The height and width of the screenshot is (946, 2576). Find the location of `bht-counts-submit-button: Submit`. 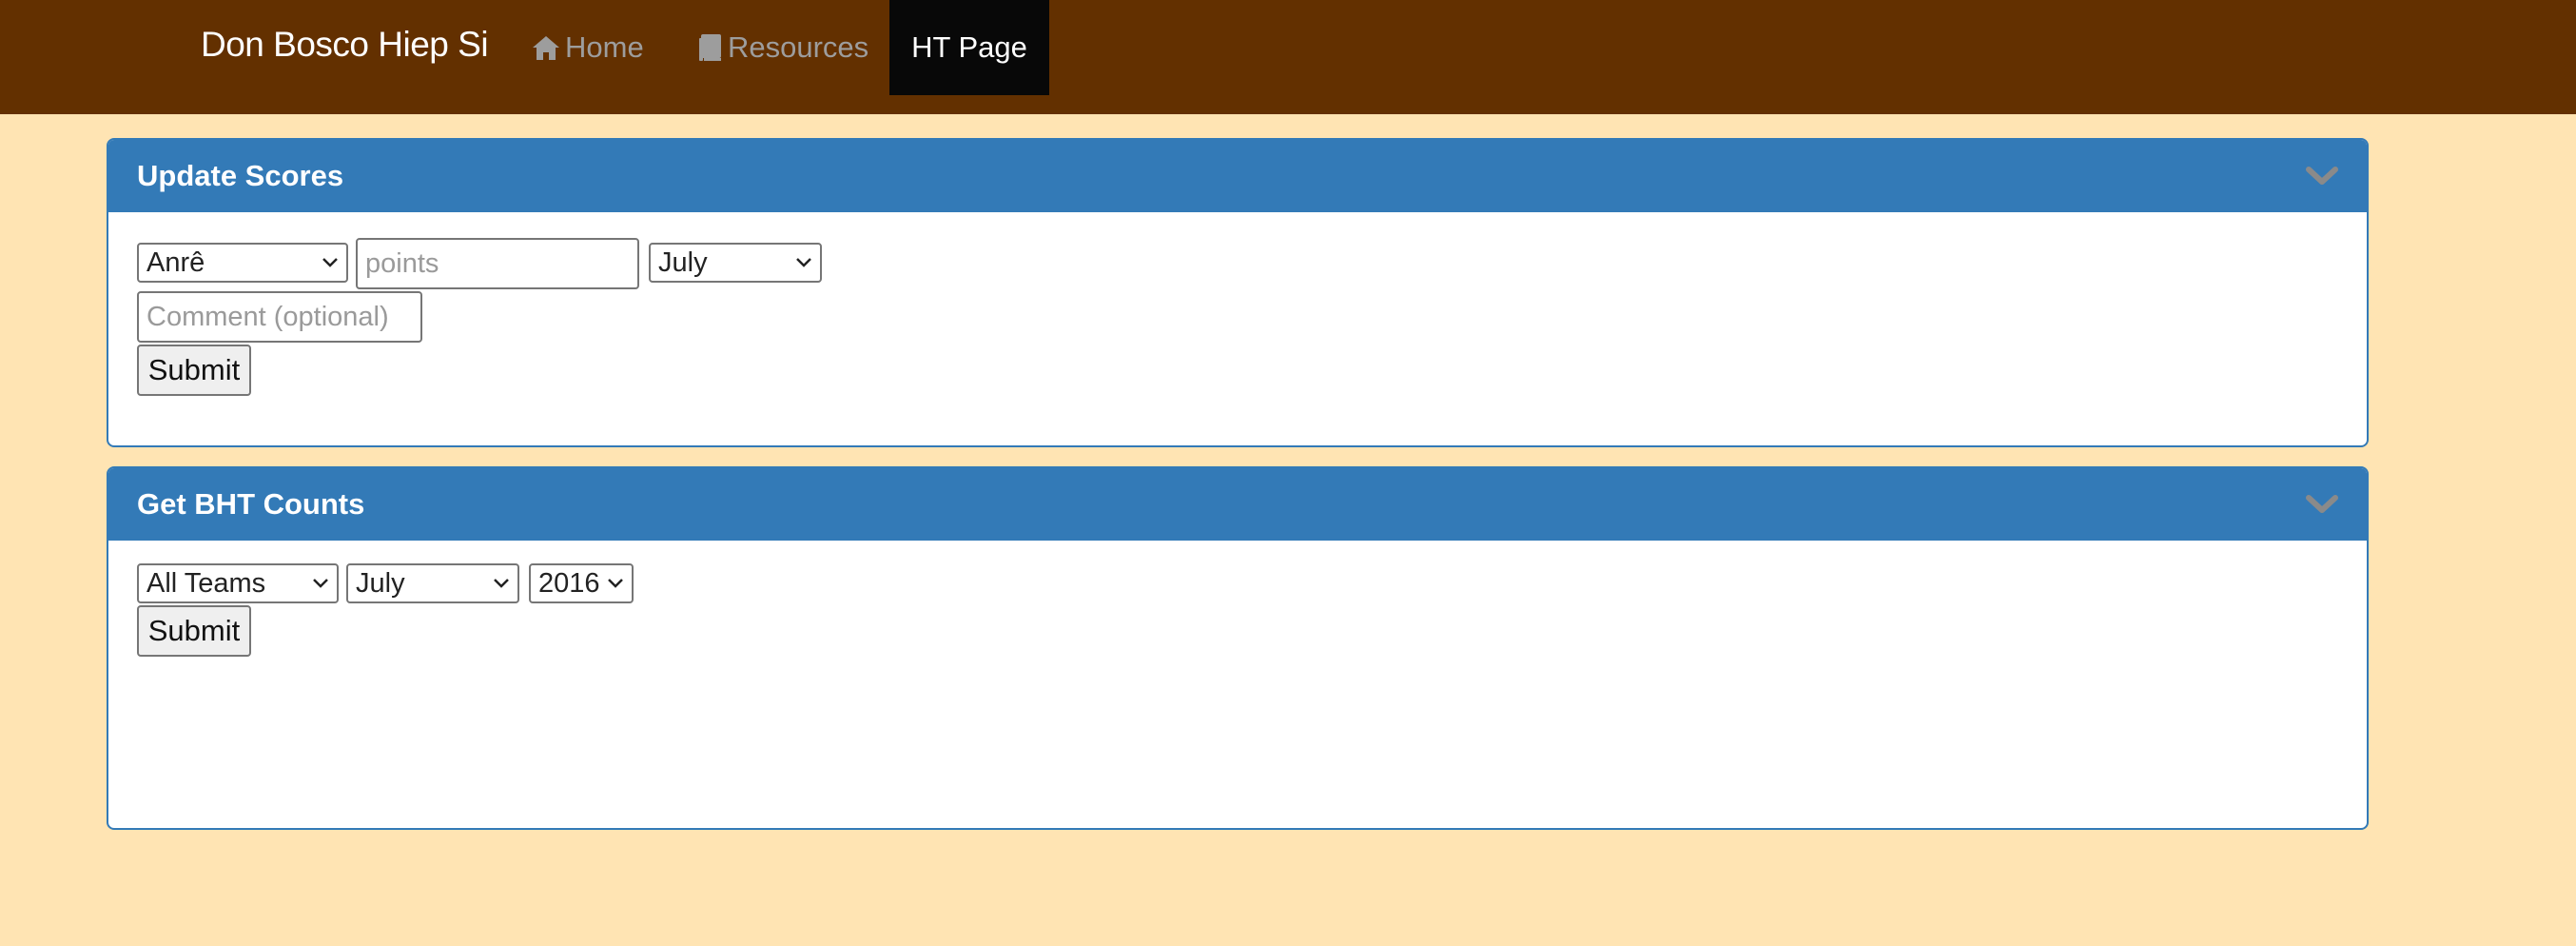

bht-counts-submit-button: Submit is located at coordinates (194, 631).